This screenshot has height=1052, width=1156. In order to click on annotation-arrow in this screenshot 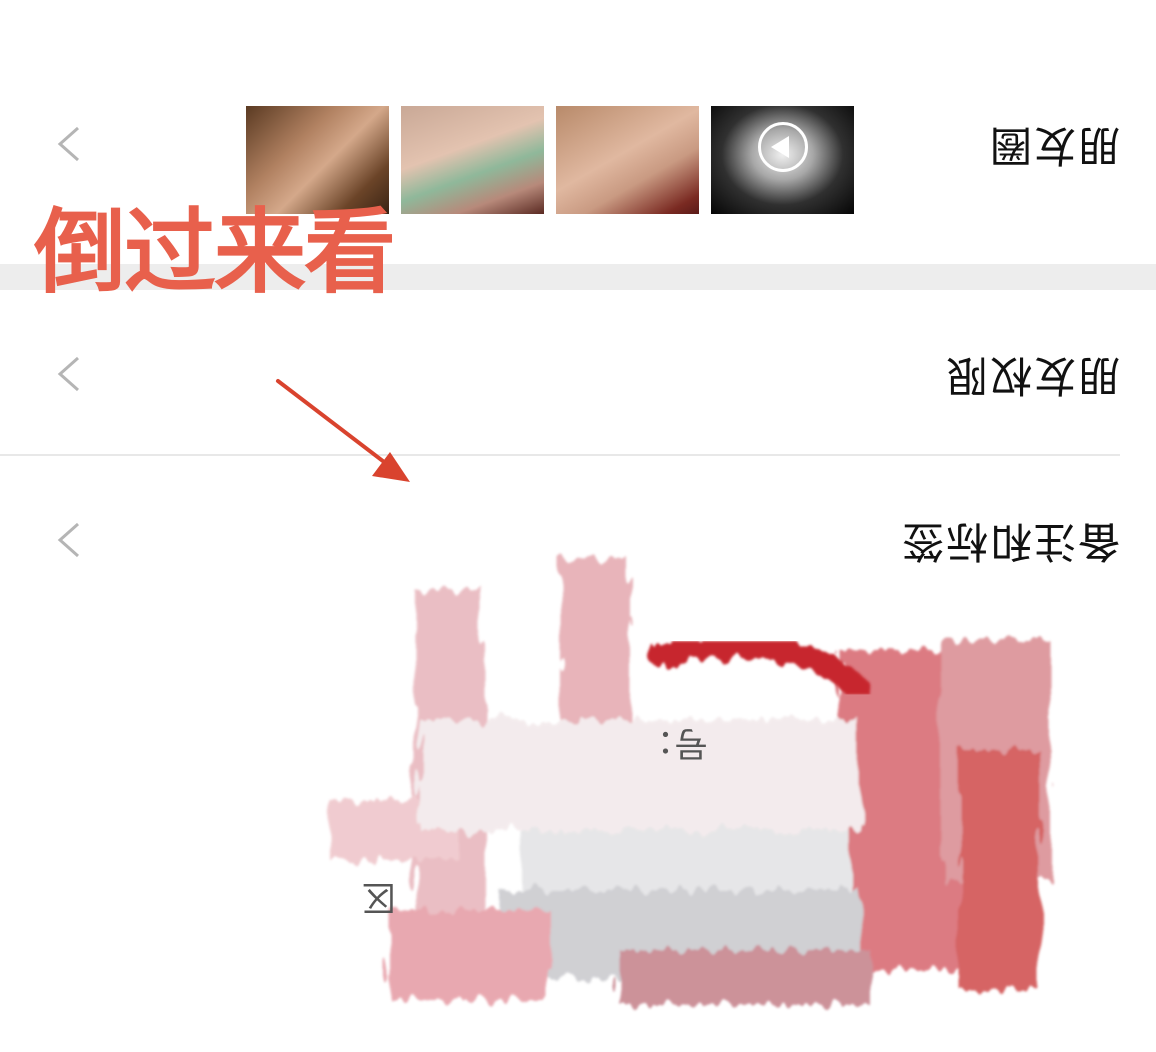, I will do `click(343, 430)`.